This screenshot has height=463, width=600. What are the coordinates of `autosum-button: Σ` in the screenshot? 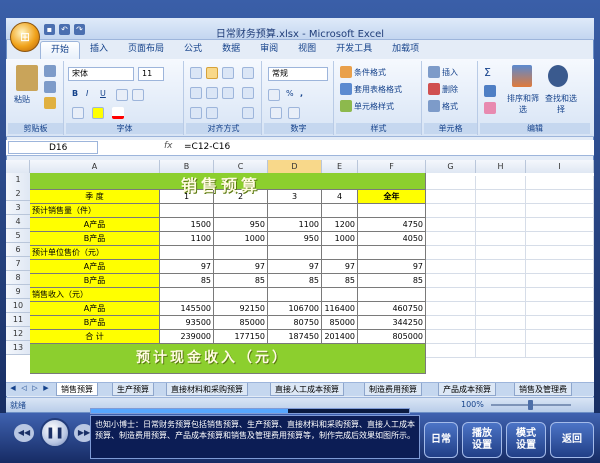 It's located at (487, 72).